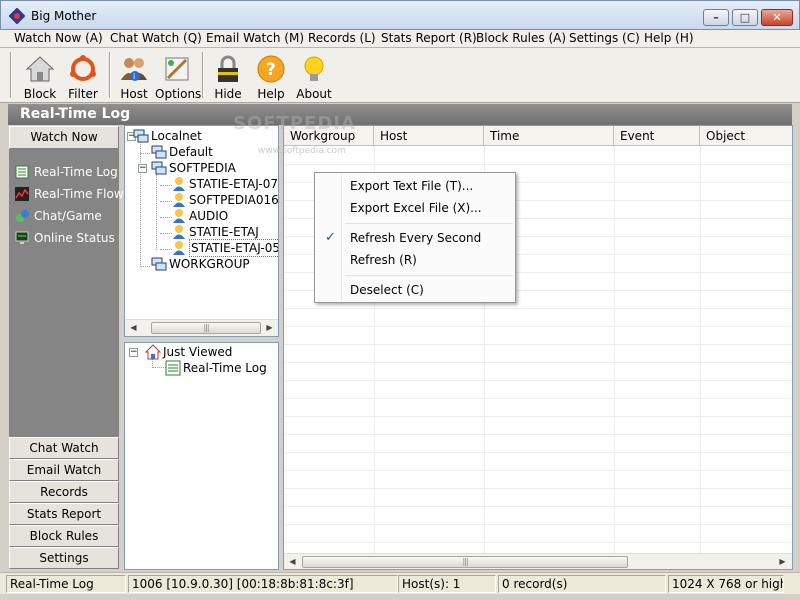 The image size is (800, 600). Describe the element at coordinates (314, 94) in the screenshot. I see `about-label: About` at that location.